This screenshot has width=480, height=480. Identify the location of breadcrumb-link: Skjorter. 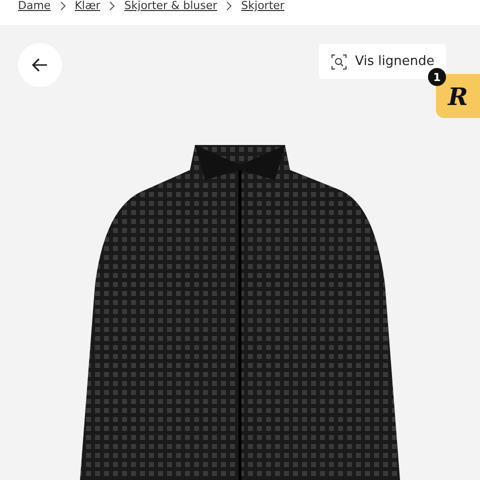
(262, 6).